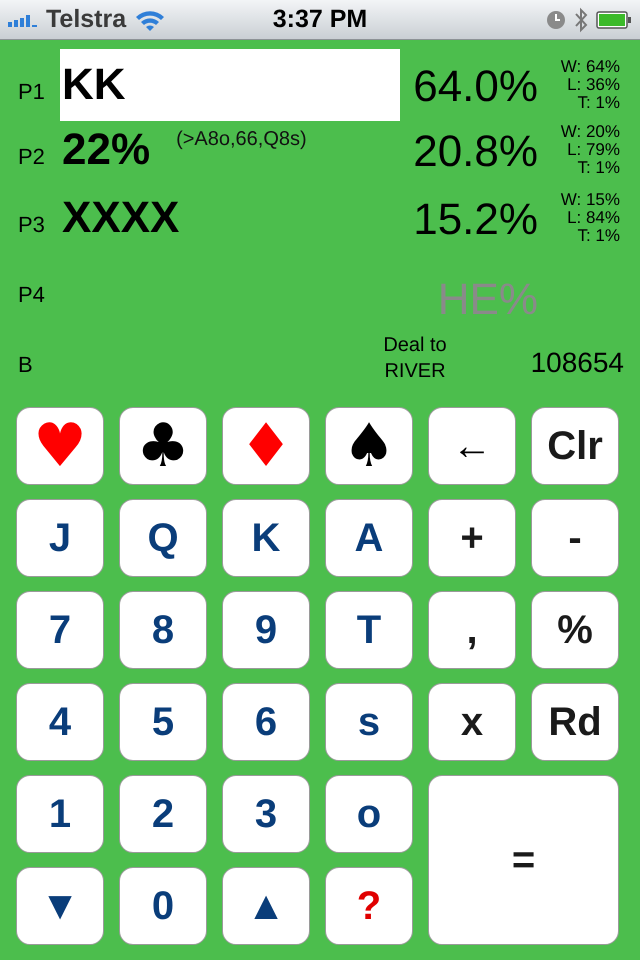  What do you see at coordinates (26, 364) in the screenshot?
I see `board-label: B` at bounding box center [26, 364].